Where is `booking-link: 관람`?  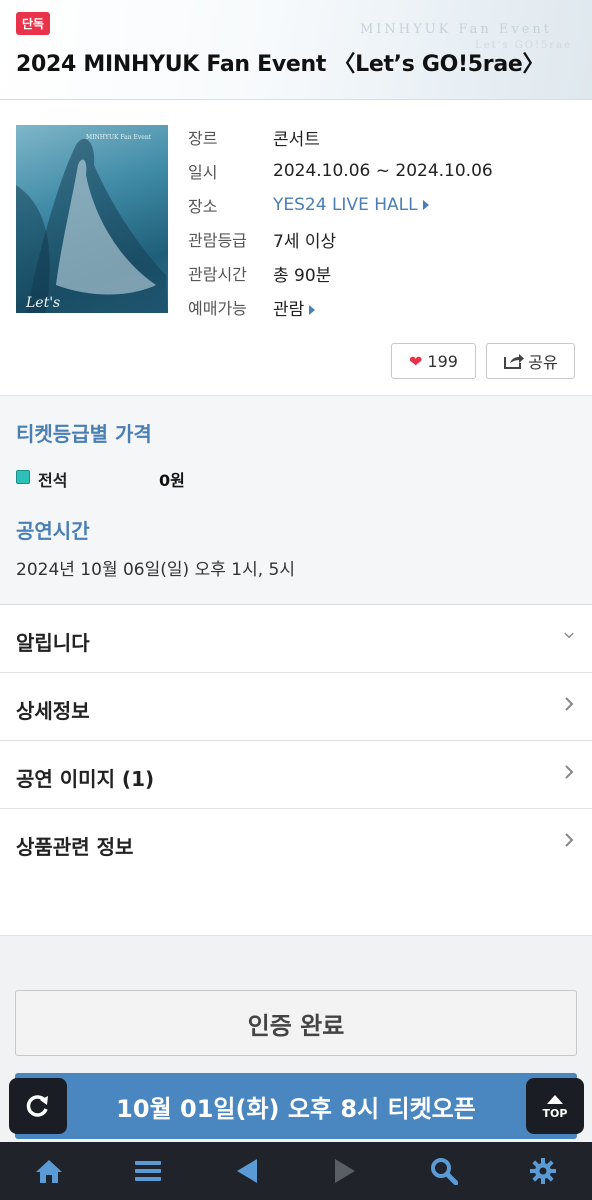 booking-link: 관람 is located at coordinates (294, 307).